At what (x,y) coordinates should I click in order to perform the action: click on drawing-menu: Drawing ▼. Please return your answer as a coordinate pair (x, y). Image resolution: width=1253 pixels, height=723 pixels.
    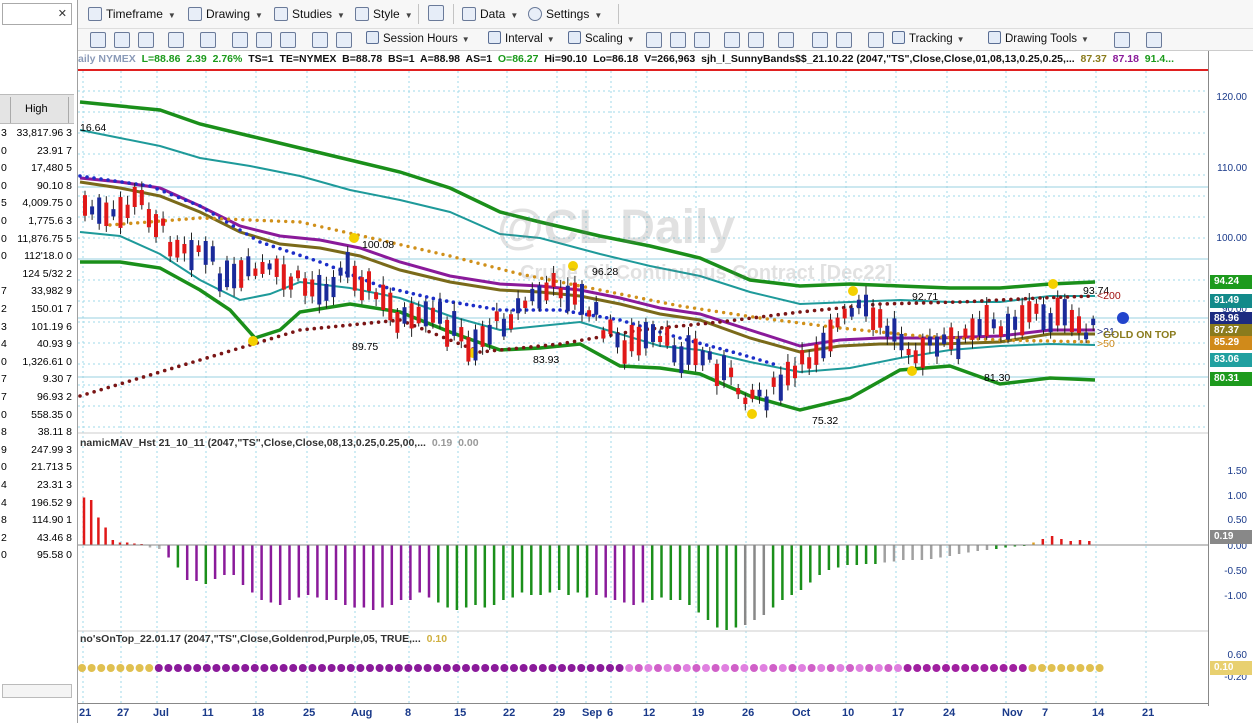
    Looking at the image, I should click on (225, 15).